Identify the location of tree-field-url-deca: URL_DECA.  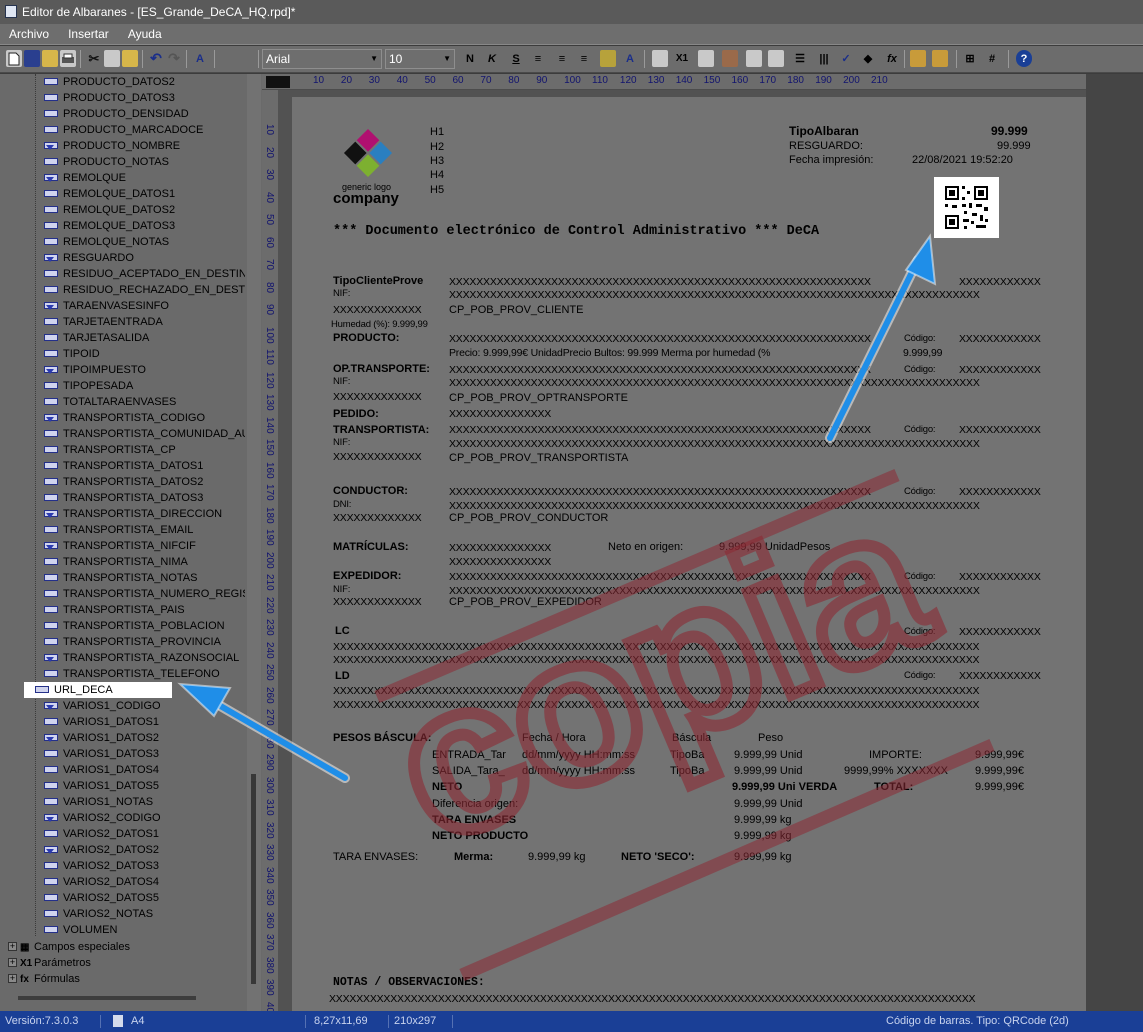
(98, 690).